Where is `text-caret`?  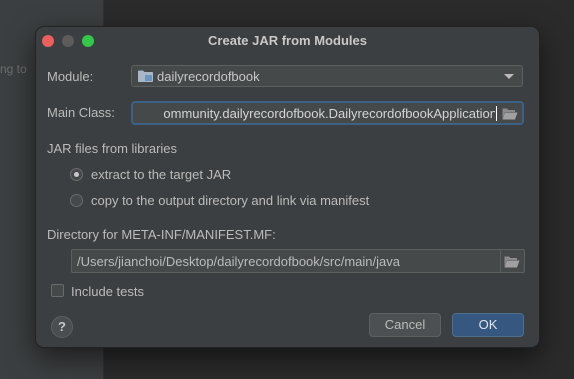 text-caret is located at coordinates (496, 113).